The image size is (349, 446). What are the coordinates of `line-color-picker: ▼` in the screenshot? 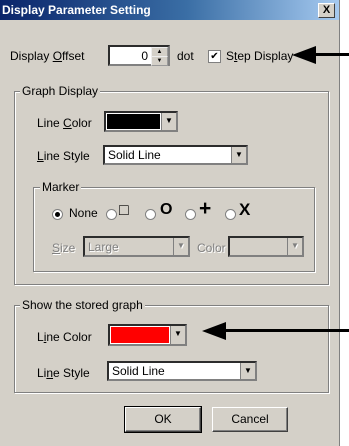 It's located at (141, 121).